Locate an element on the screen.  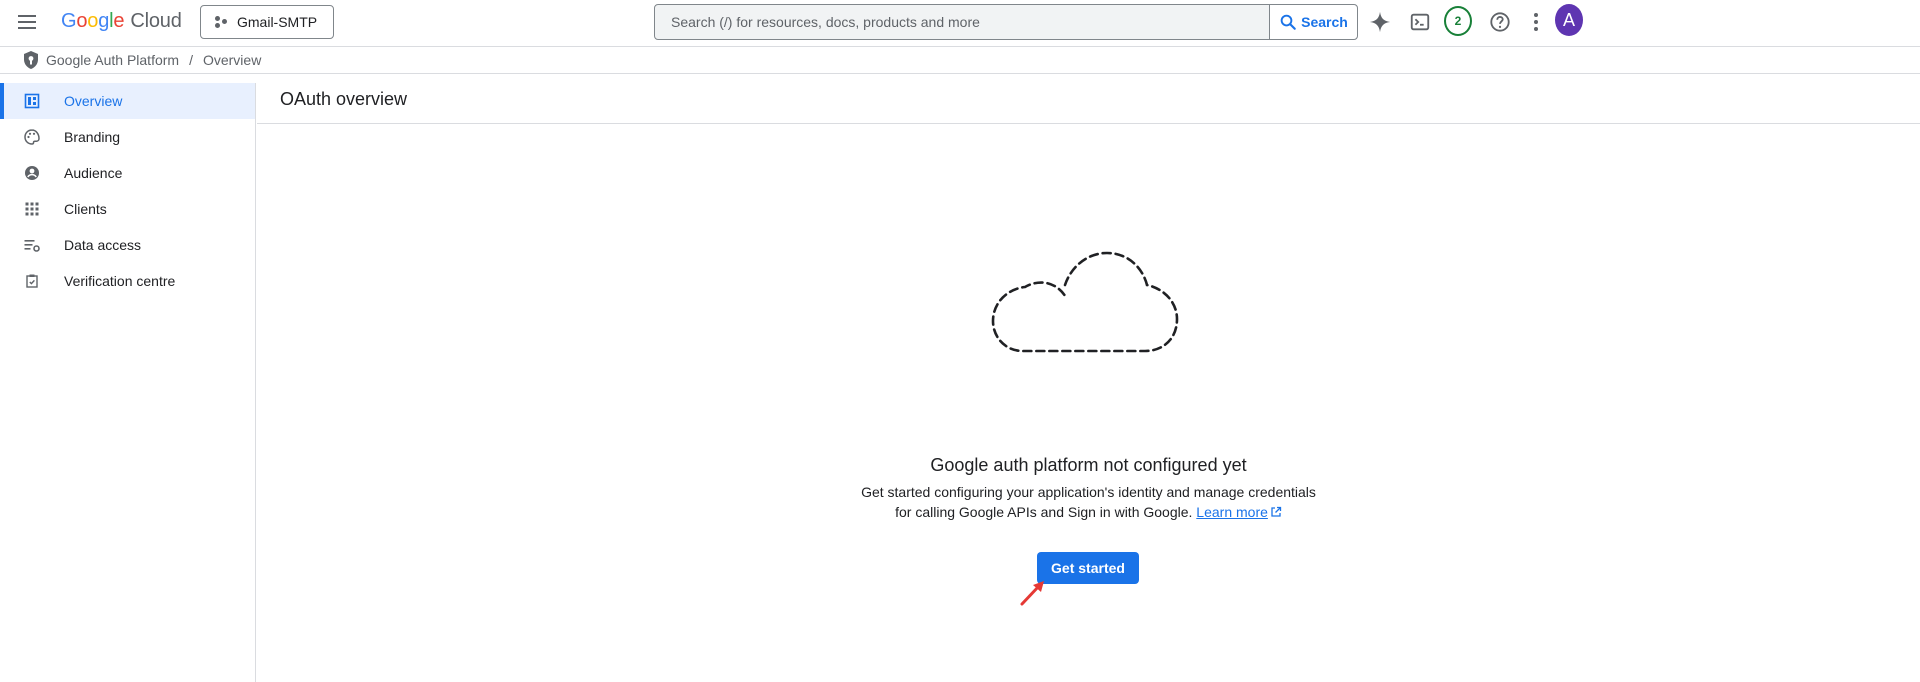
dashboard-icon is located at coordinates (32, 101).